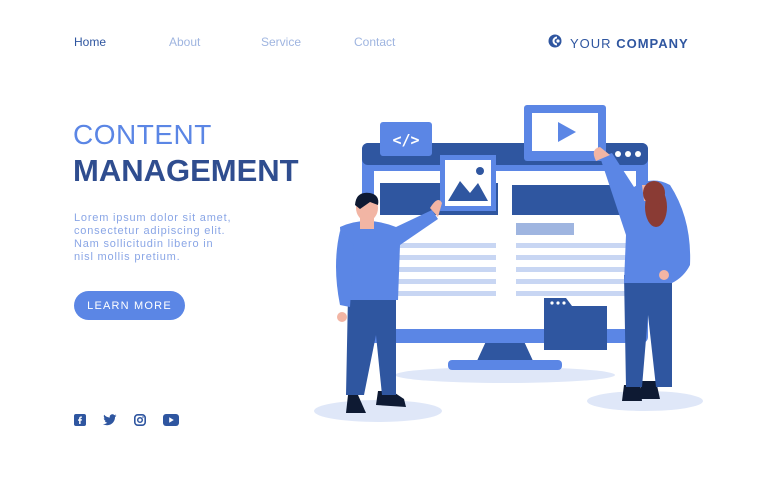  What do you see at coordinates (171, 422) in the screenshot?
I see `youtube-icon` at bounding box center [171, 422].